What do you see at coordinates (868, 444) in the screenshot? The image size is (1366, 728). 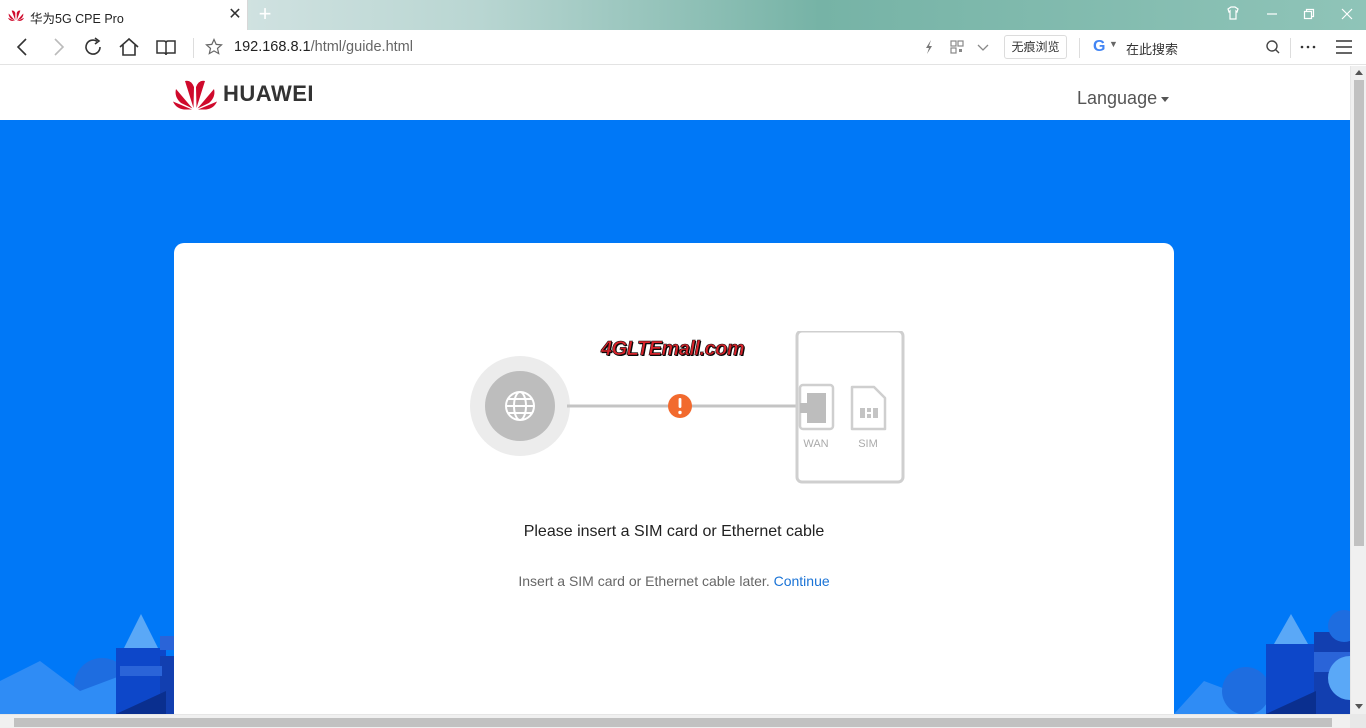 I see `sim-label: SIM` at bounding box center [868, 444].